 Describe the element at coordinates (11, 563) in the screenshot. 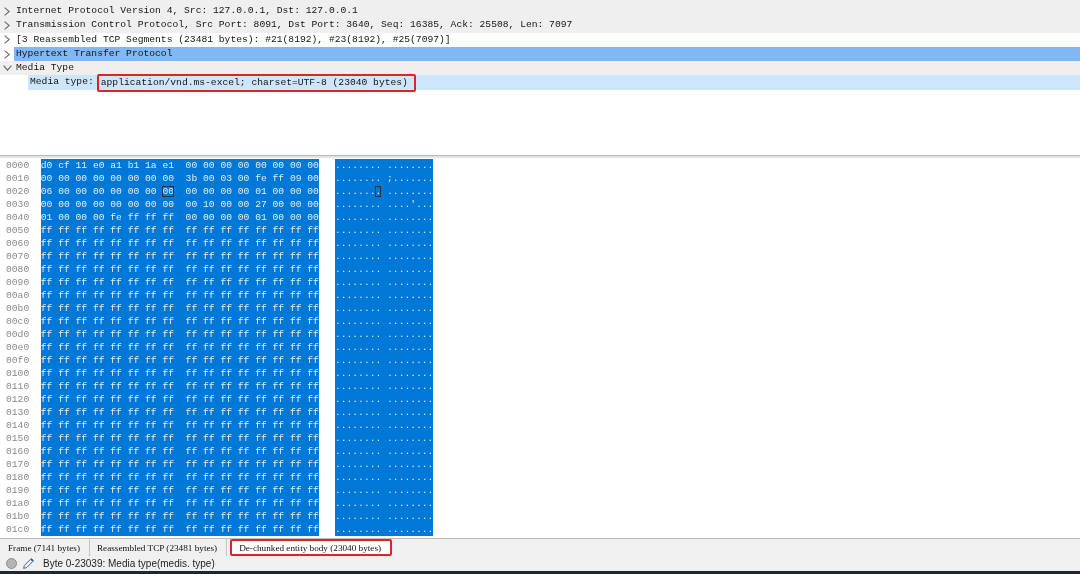

I see `status-indicator-icon` at that location.